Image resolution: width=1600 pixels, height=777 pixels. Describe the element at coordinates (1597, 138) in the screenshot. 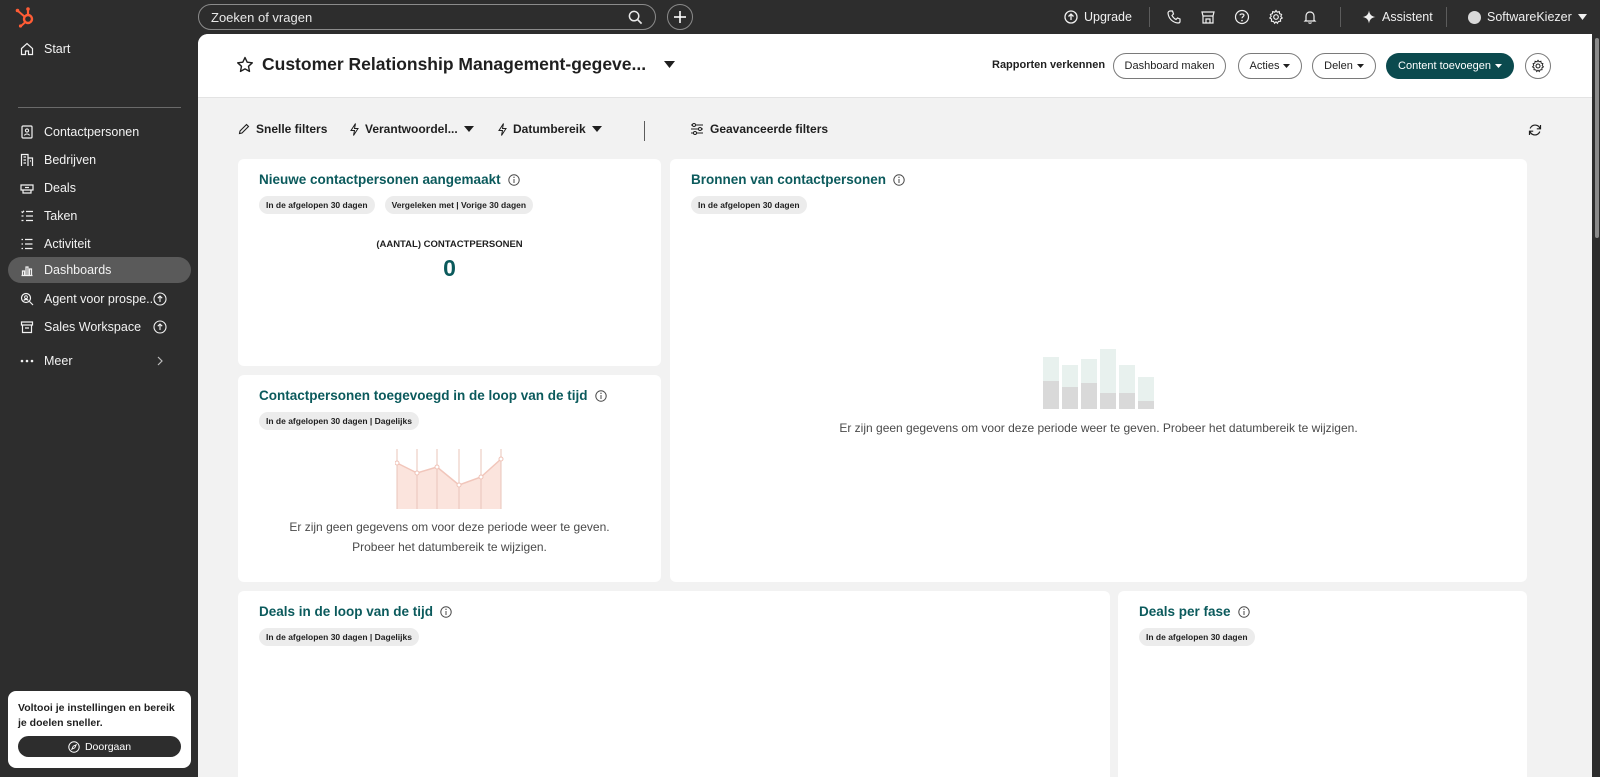

I see `page-scrollbar-thumb` at that location.